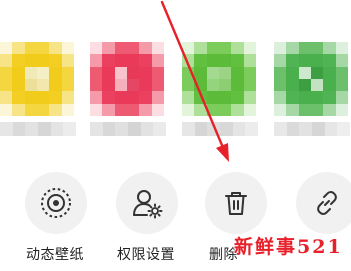 The width and height of the screenshot is (351, 271). I want to click on live-wallpaper-button, so click(56, 203).